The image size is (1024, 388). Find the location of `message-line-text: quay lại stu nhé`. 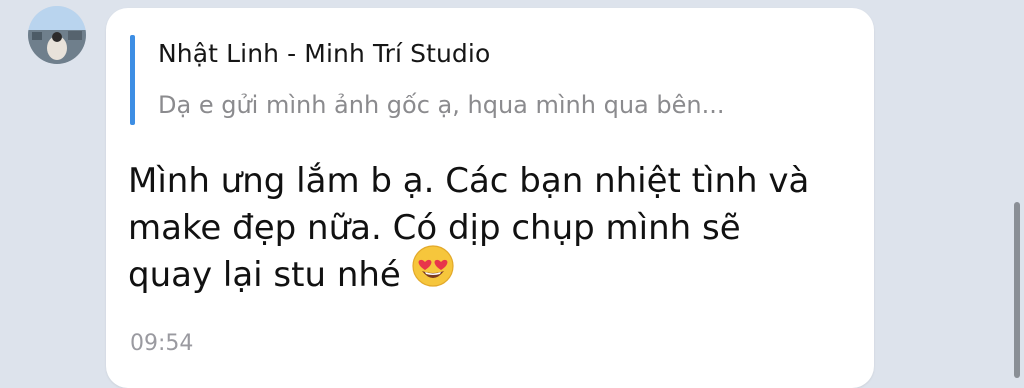

message-line-text: quay lại stu nhé is located at coordinates (264, 275).